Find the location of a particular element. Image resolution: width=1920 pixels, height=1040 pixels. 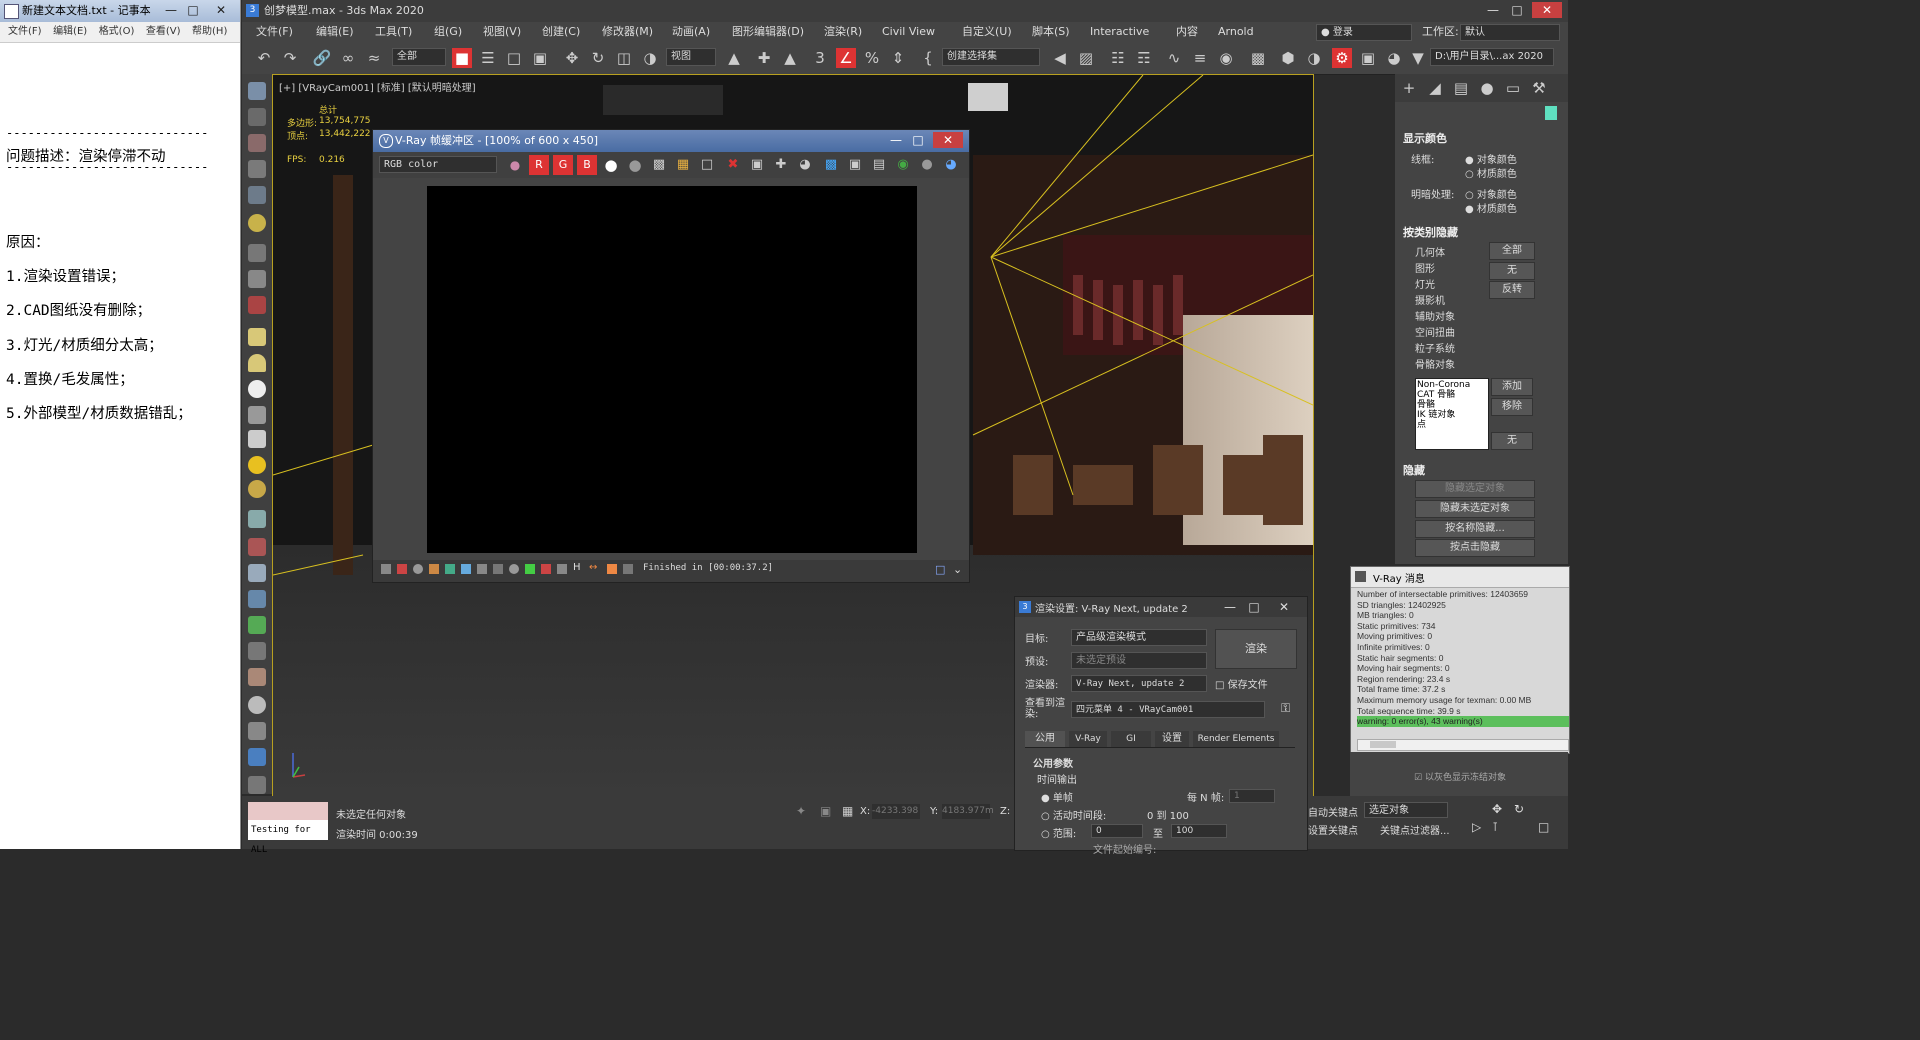

view-to-render-dropdown: 四元菜单 4 - VRayCam001 is located at coordinates (1168, 709).